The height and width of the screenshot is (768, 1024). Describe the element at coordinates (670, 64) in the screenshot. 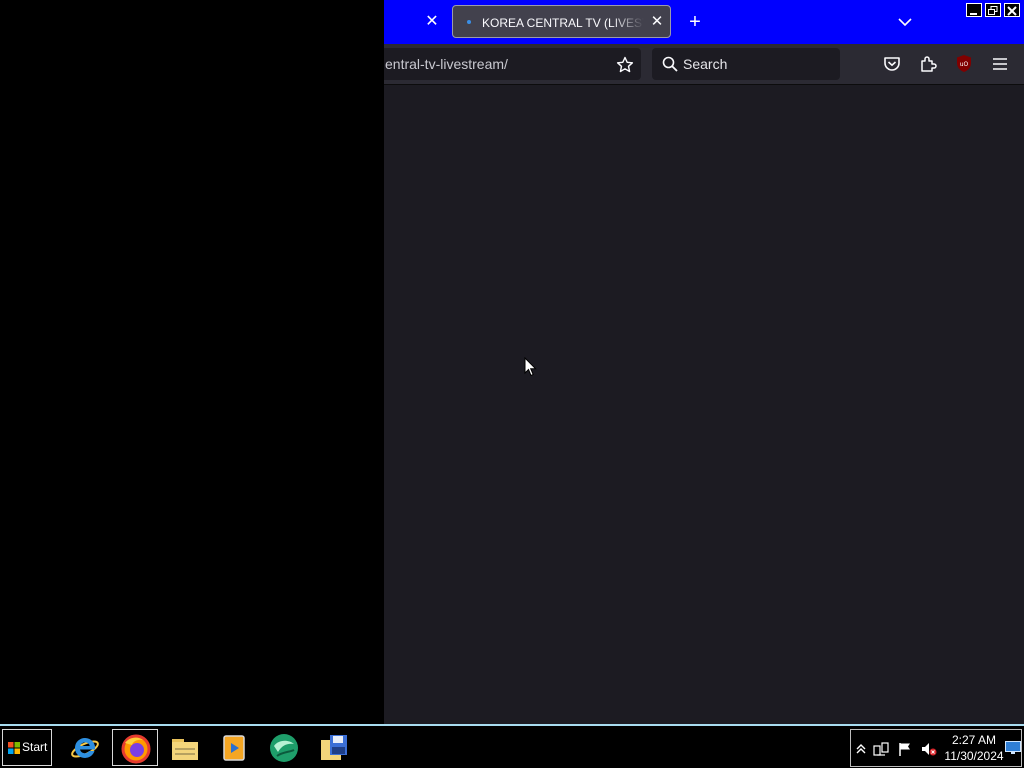

I see `search-icon` at that location.